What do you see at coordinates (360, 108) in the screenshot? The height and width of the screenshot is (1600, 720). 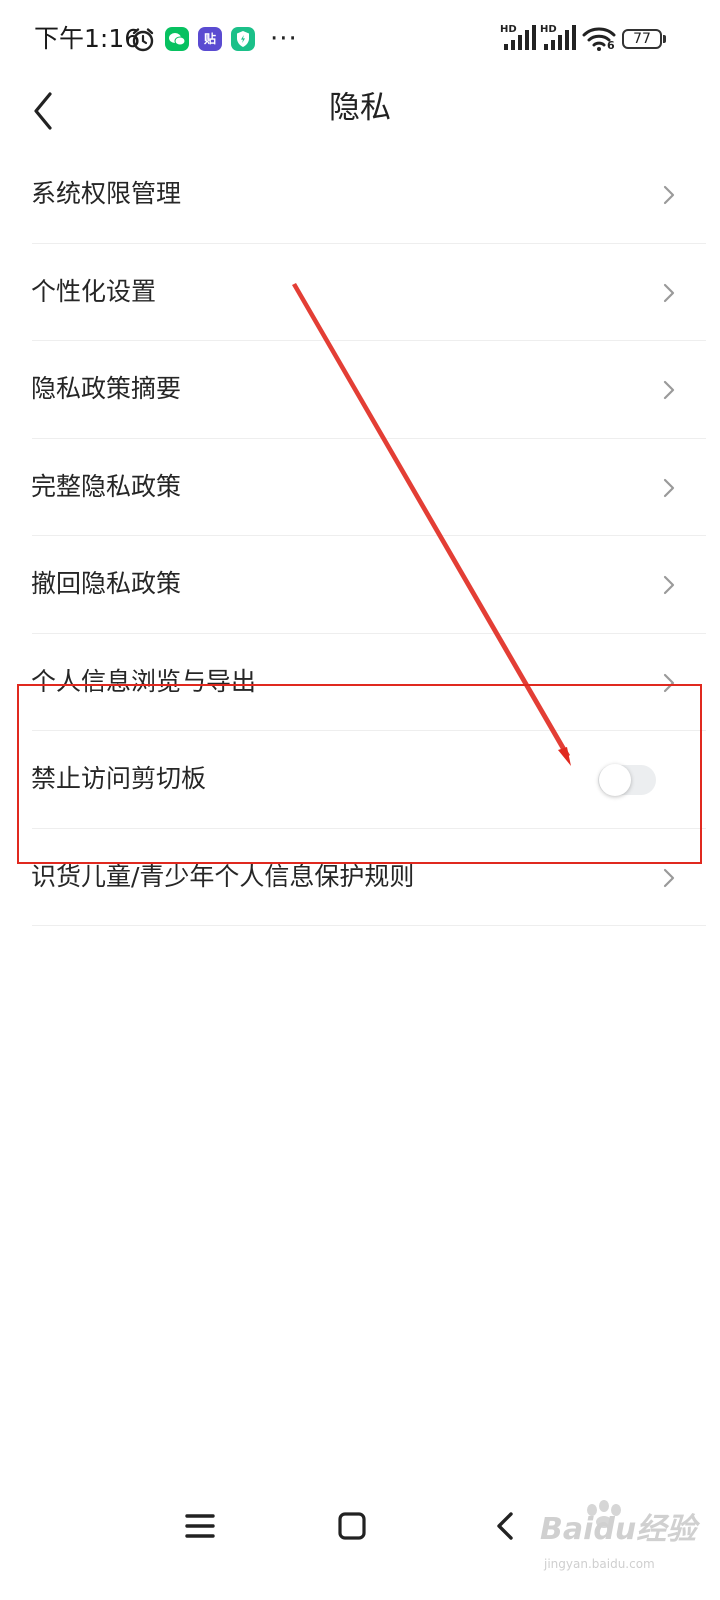 I see `page-title: 隐私` at bounding box center [360, 108].